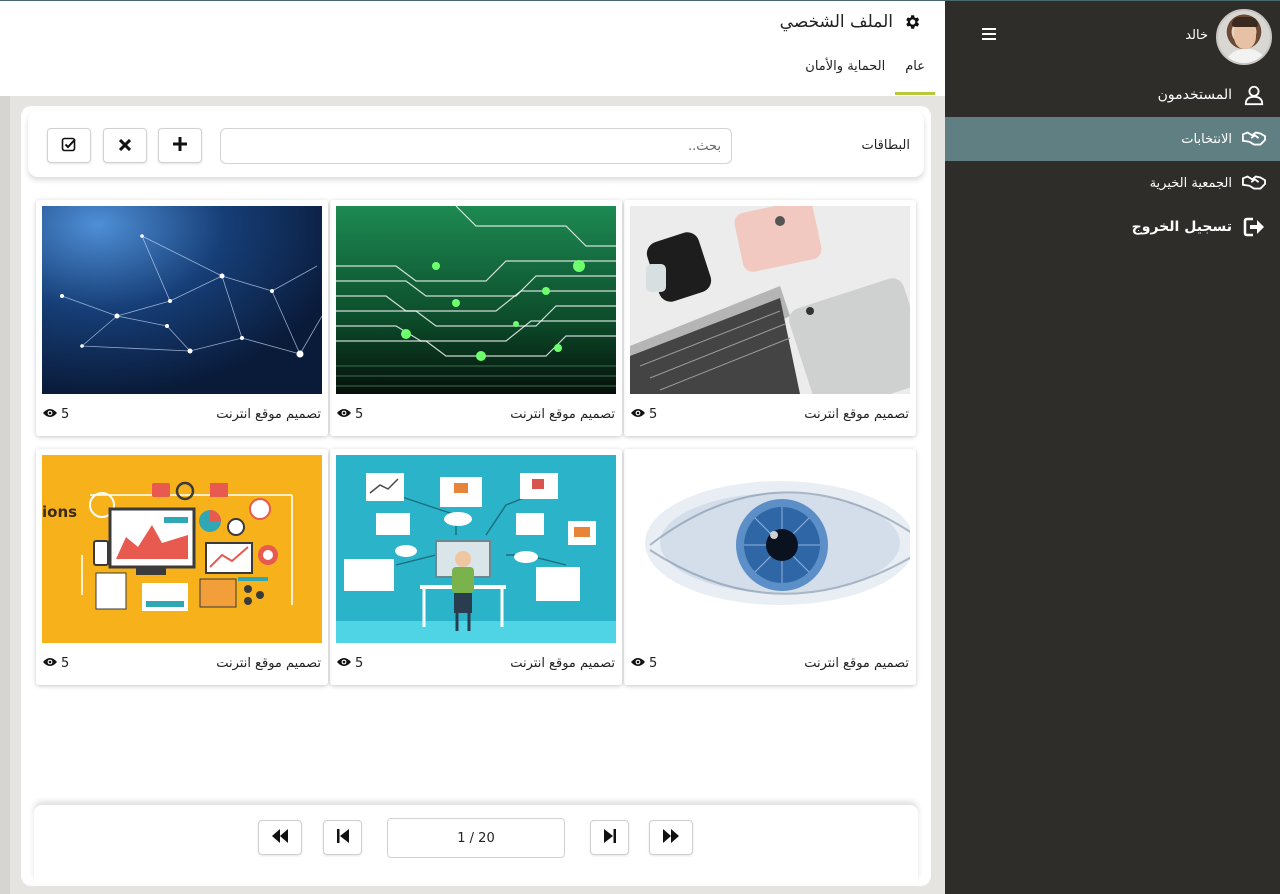 This screenshot has height=894, width=1280. Describe the element at coordinates (472, 48) in the screenshot. I see `top-header: الملف الشخصي عام الحماية والأمان` at that location.